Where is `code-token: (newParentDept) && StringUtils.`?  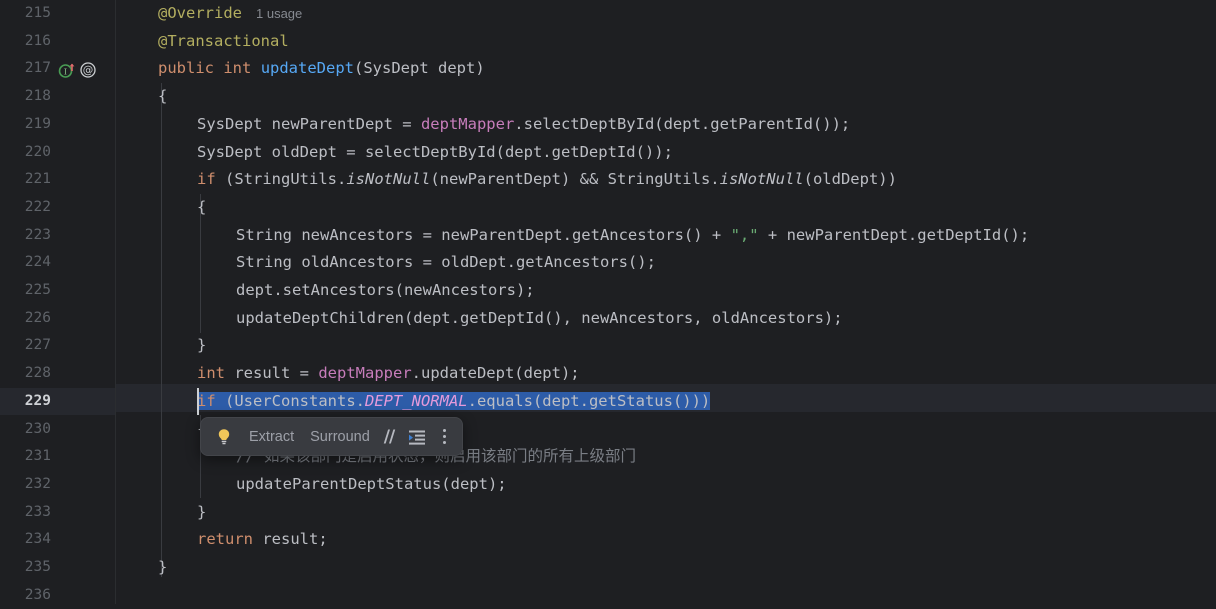
code-token: (newParentDept) && StringUtils. is located at coordinates (575, 179).